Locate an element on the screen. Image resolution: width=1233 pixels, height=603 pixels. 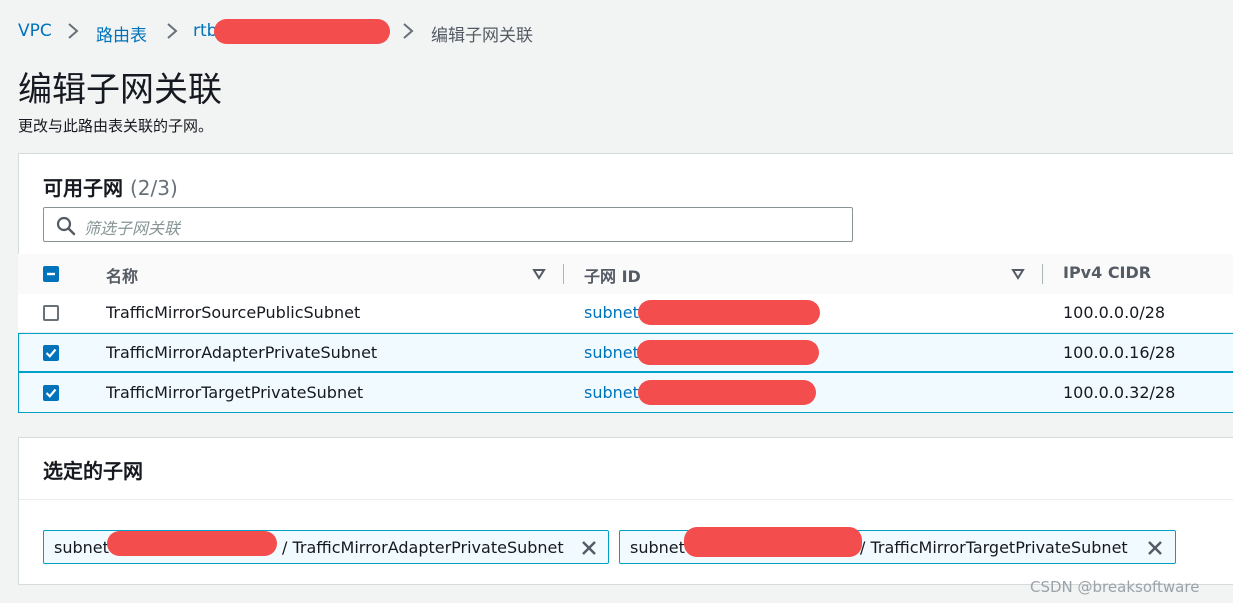
token-label: / TrafficMirrorTargetPrivateSubnet is located at coordinates (994, 547).